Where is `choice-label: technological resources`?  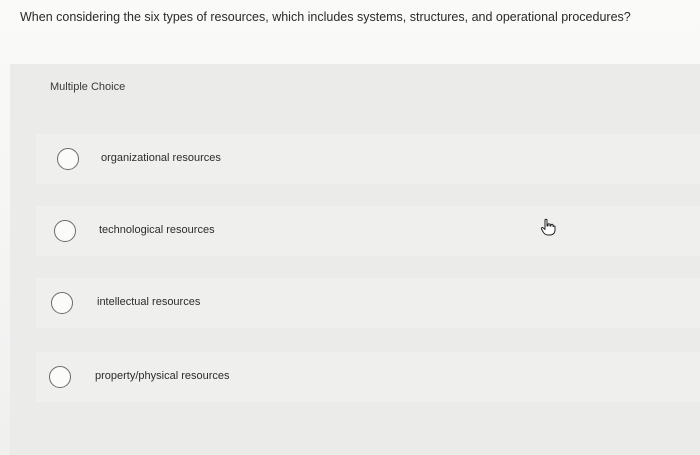 choice-label: technological resources is located at coordinates (157, 230).